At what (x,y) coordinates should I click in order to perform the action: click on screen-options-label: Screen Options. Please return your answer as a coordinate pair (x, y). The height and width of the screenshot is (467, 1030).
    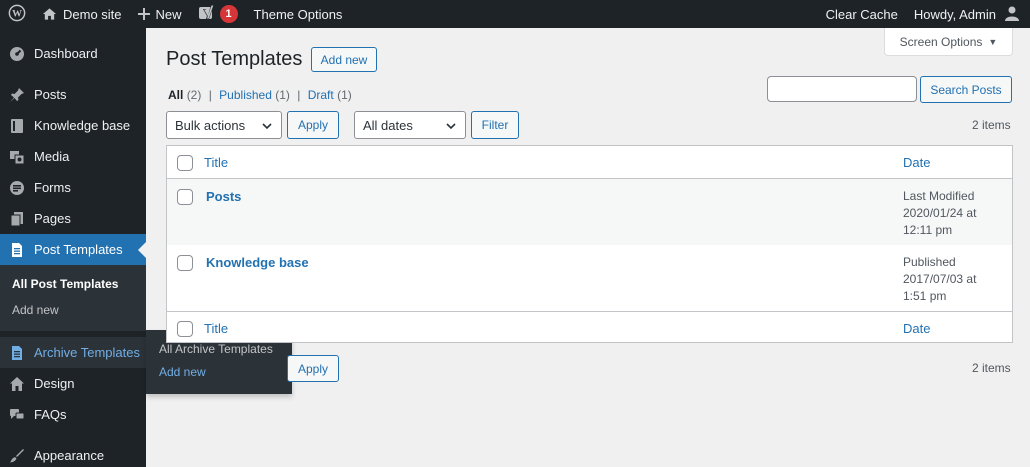
    Looking at the image, I should click on (941, 41).